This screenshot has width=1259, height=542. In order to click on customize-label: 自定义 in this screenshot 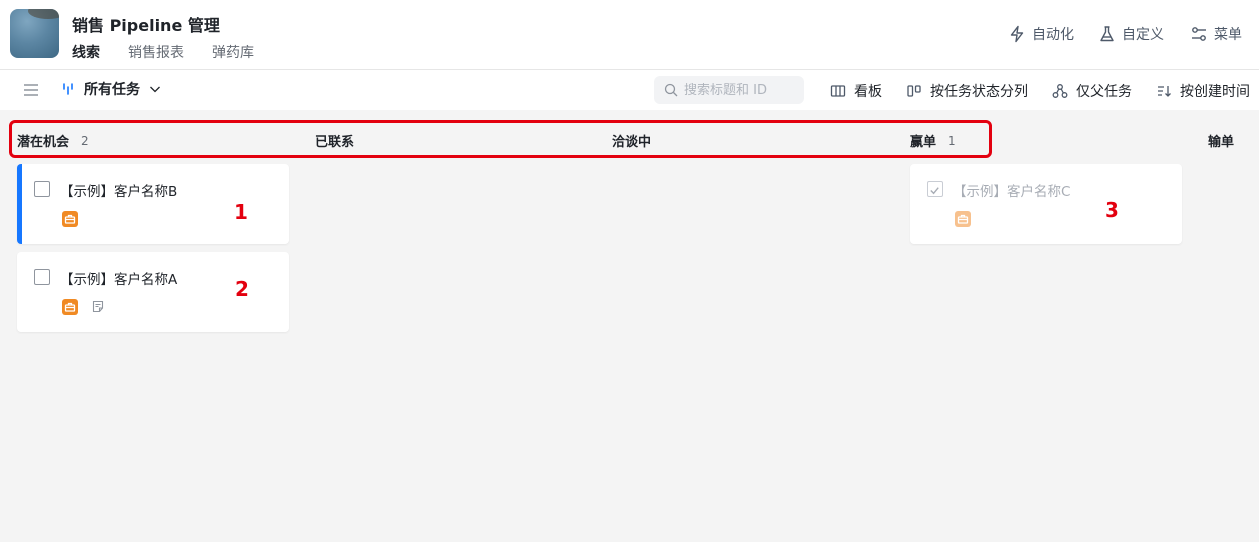, I will do `click(1143, 35)`.